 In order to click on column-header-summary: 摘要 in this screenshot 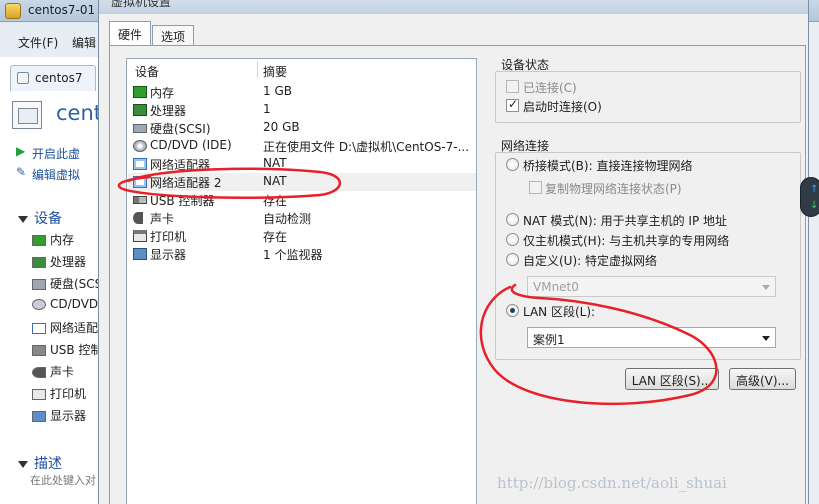, I will do `click(275, 71)`.